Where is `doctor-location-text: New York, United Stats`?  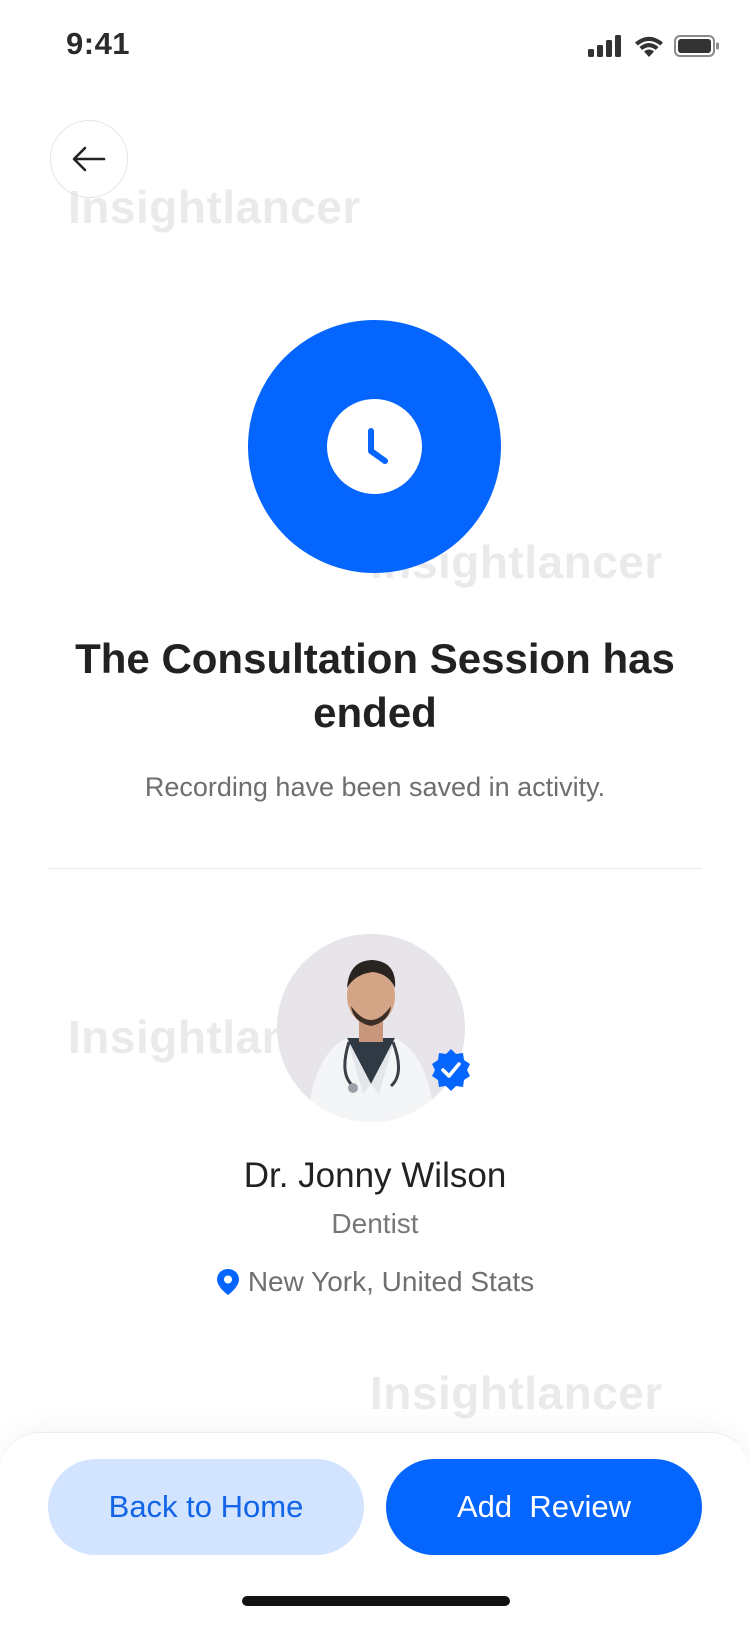
doctor-location-text: New York, United Stats is located at coordinates (391, 1281).